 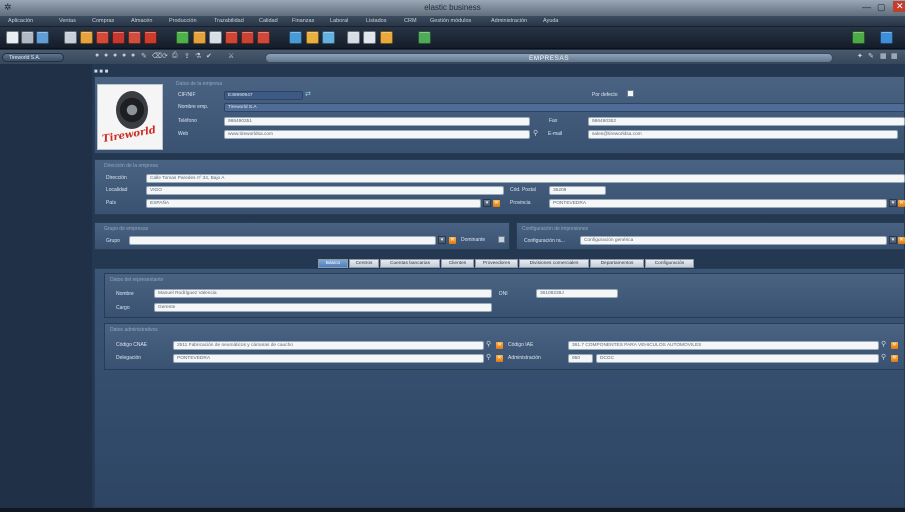 I want to click on open-tab-tireworld: Tireworld S.A., so click(x=33, y=57).